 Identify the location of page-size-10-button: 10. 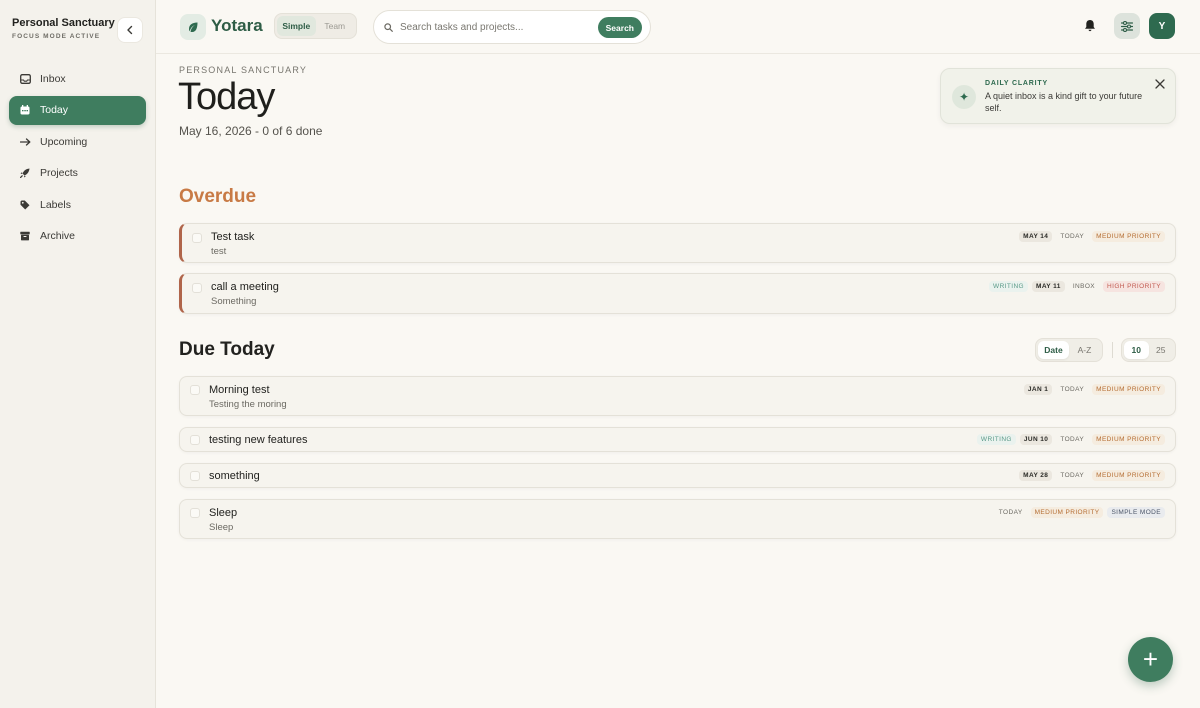
(1136, 350).